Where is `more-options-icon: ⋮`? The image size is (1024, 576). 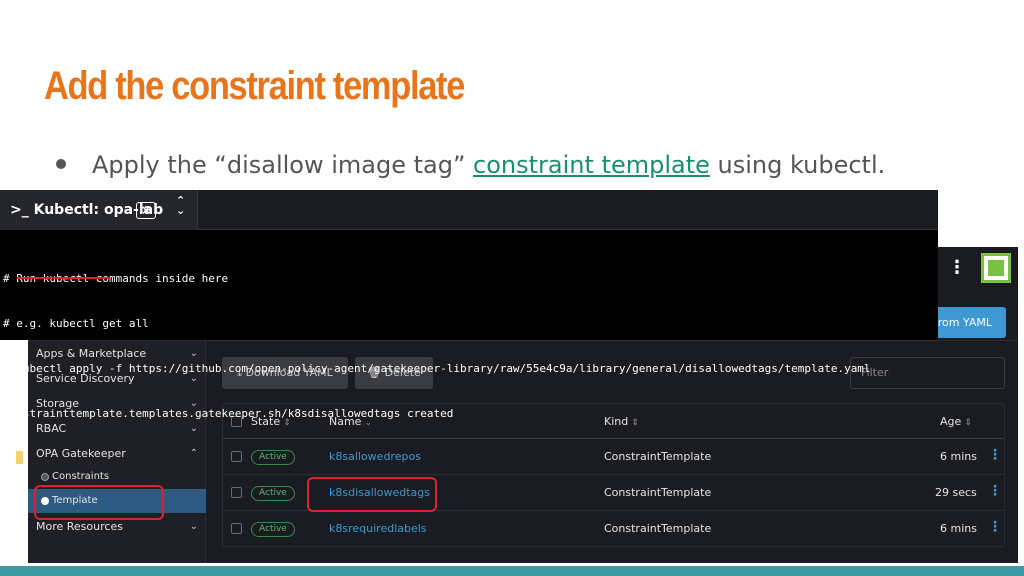
more-options-icon: ⋮ is located at coordinates (957, 267).